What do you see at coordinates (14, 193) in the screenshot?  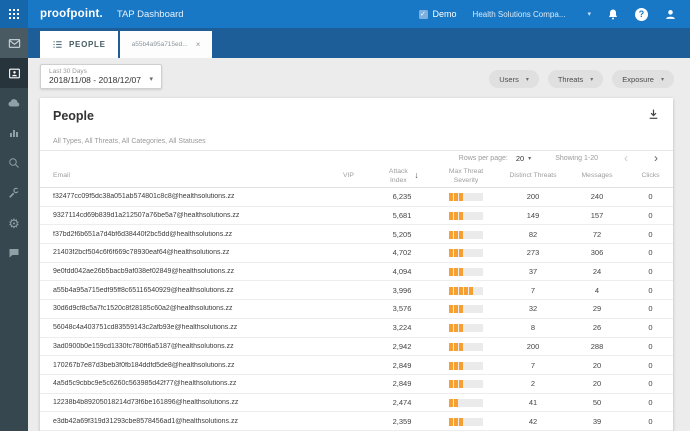 I see `sidebar-item-tools` at bounding box center [14, 193].